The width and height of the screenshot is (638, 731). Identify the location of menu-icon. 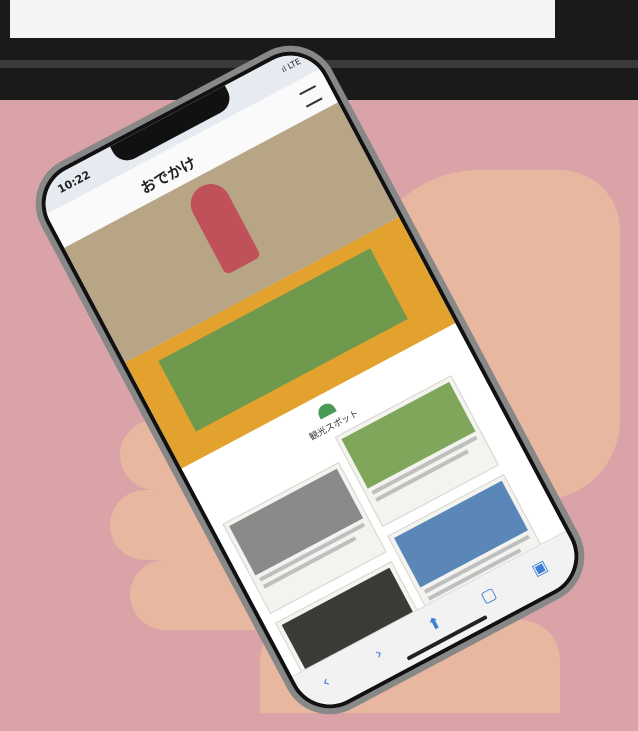
(311, 96).